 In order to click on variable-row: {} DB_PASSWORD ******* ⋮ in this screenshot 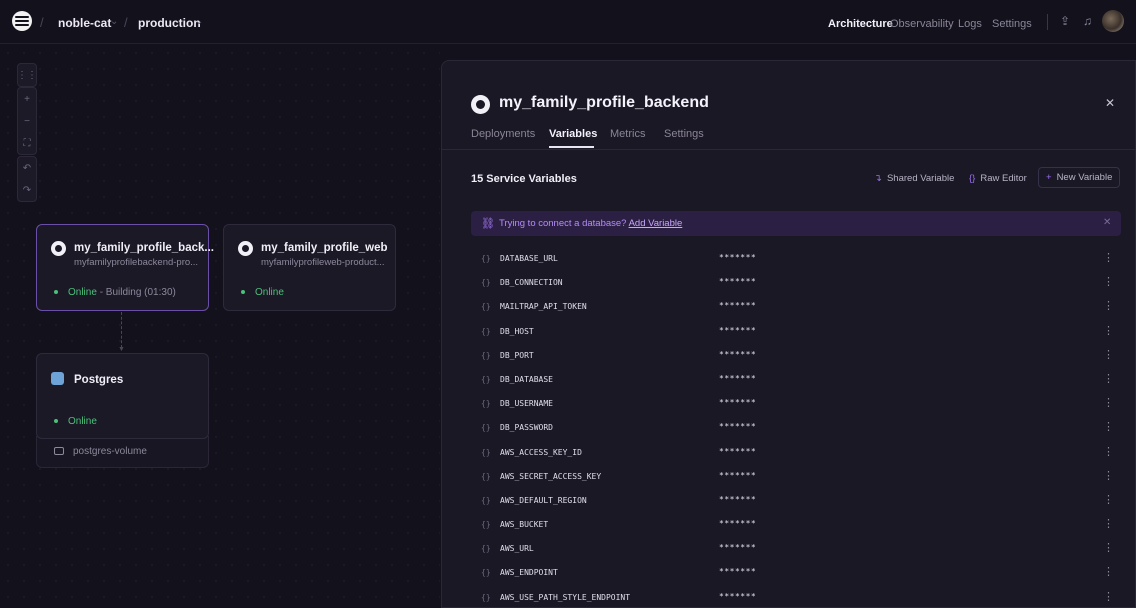, I will do `click(796, 429)`.